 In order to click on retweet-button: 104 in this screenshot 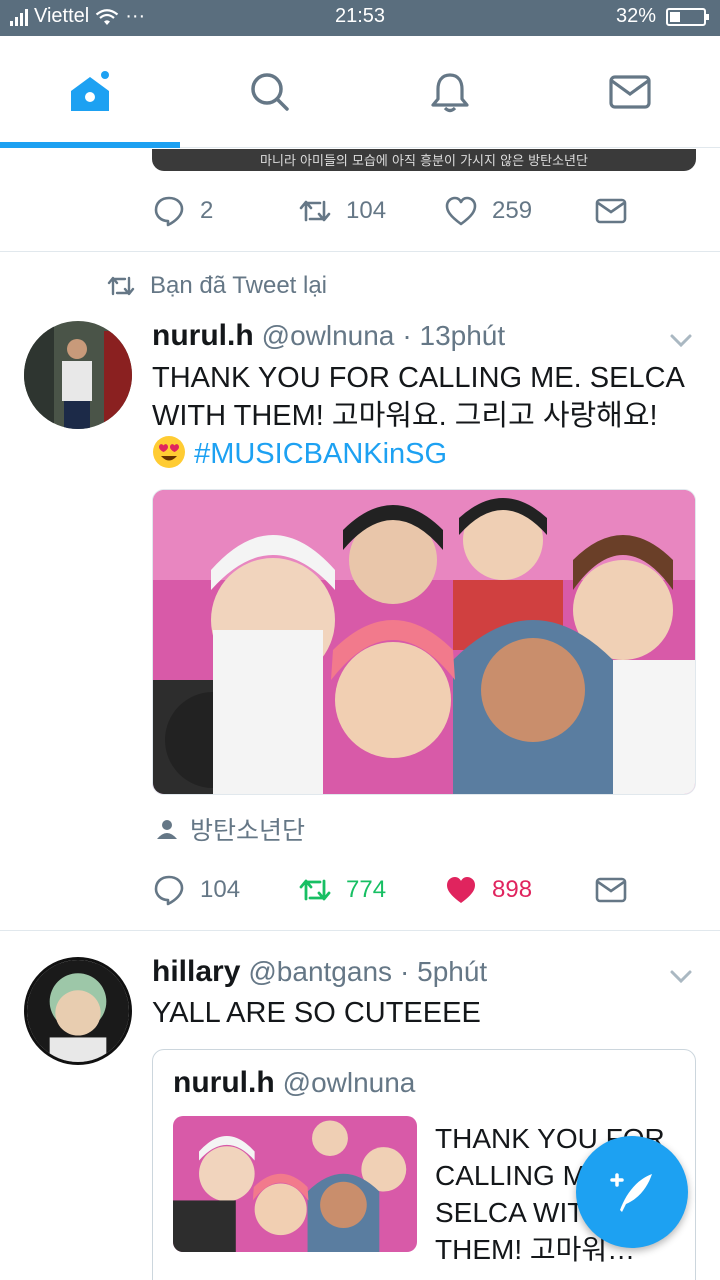, I will do `click(371, 211)`.